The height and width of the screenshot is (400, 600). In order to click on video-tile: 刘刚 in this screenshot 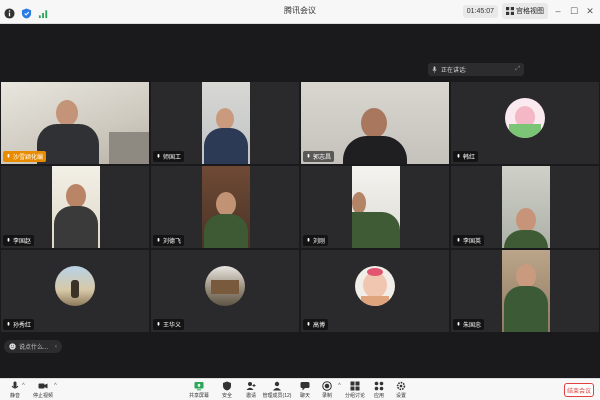, I will do `click(375, 207)`.